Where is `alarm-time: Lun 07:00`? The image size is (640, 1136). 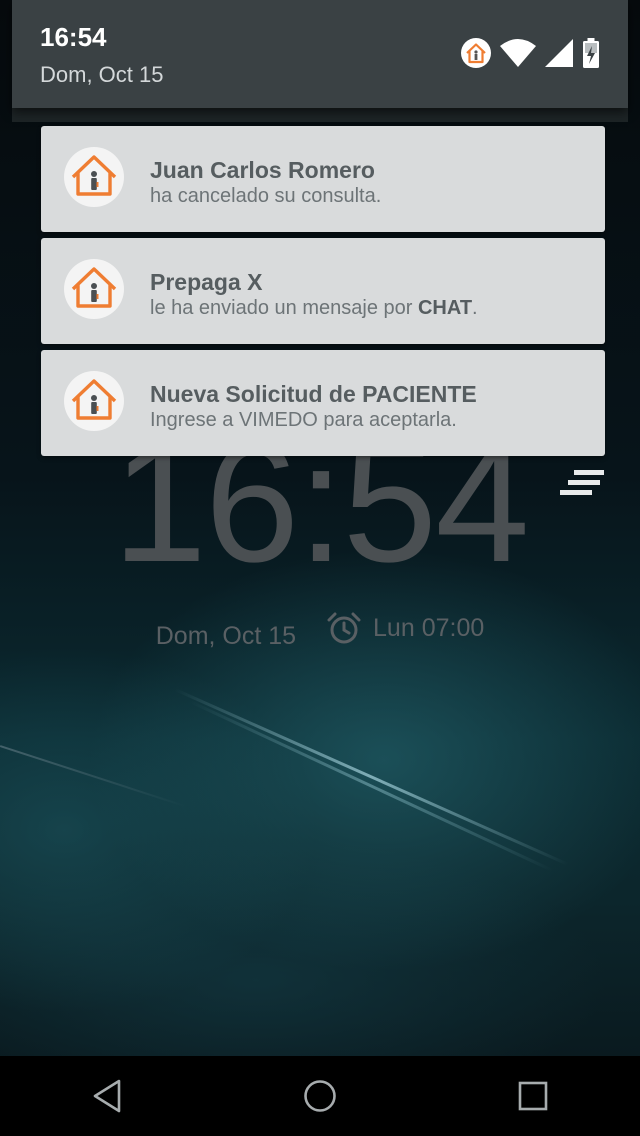 alarm-time: Lun 07:00 is located at coordinates (429, 627).